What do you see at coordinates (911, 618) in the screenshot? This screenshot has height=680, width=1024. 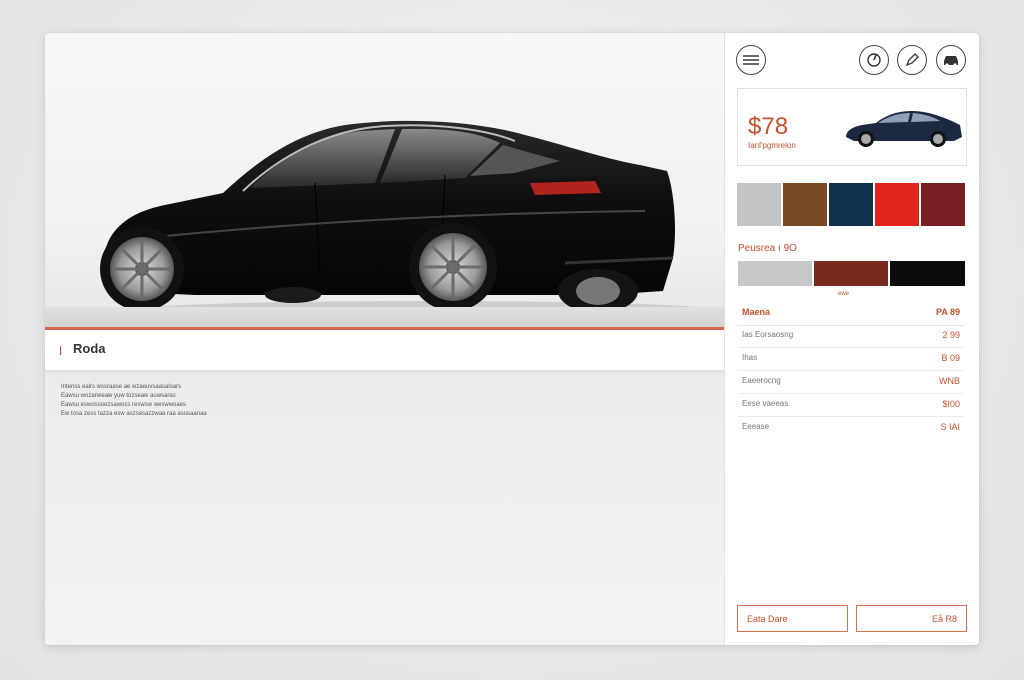 I see `primary-button: Eå R8` at bounding box center [911, 618].